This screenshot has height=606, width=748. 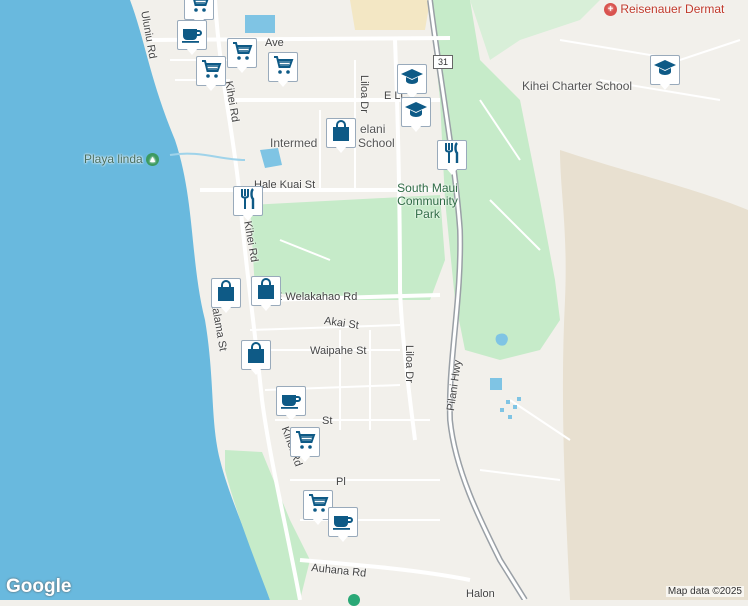 I want to click on place-intermediate: Intermed, so click(x=293, y=143).